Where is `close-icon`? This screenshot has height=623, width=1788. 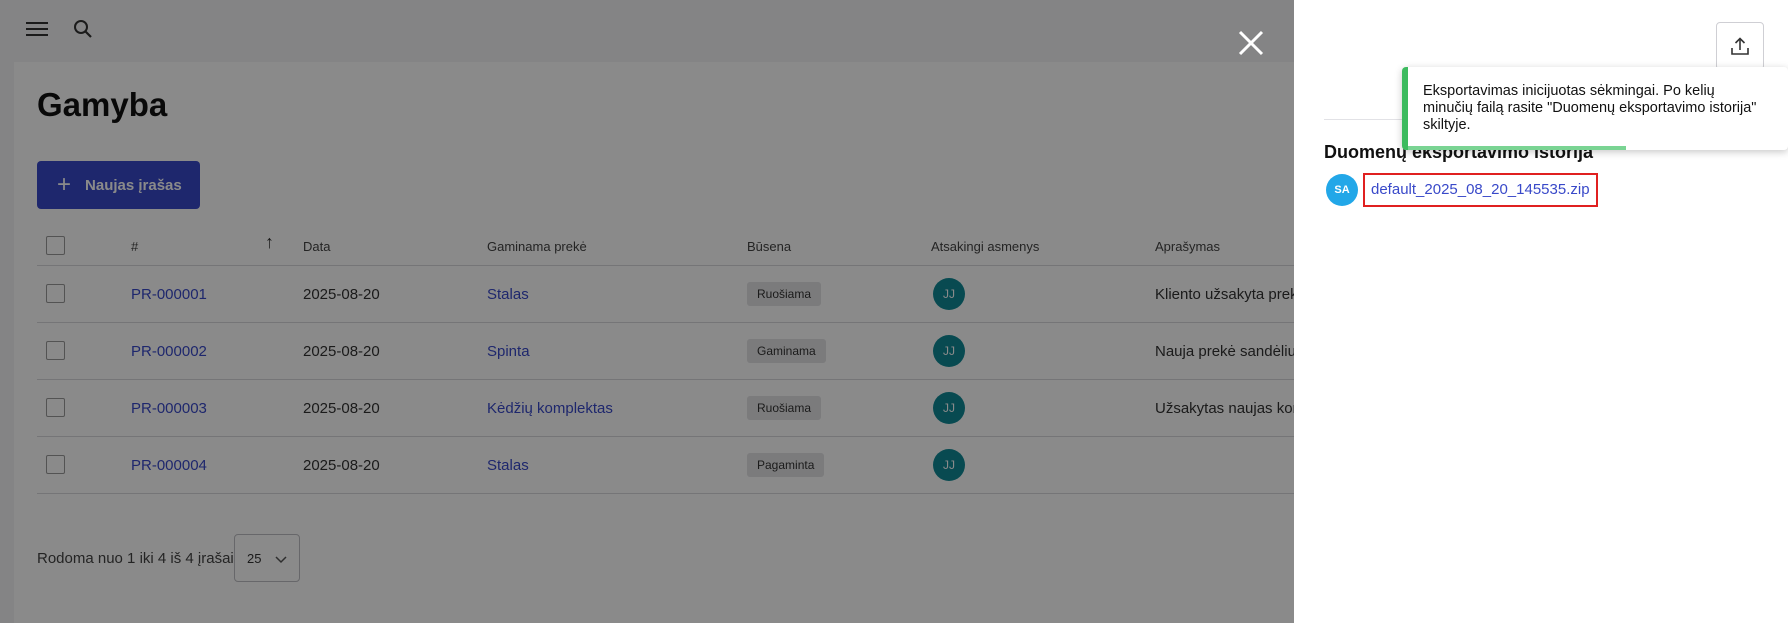 close-icon is located at coordinates (1251, 43).